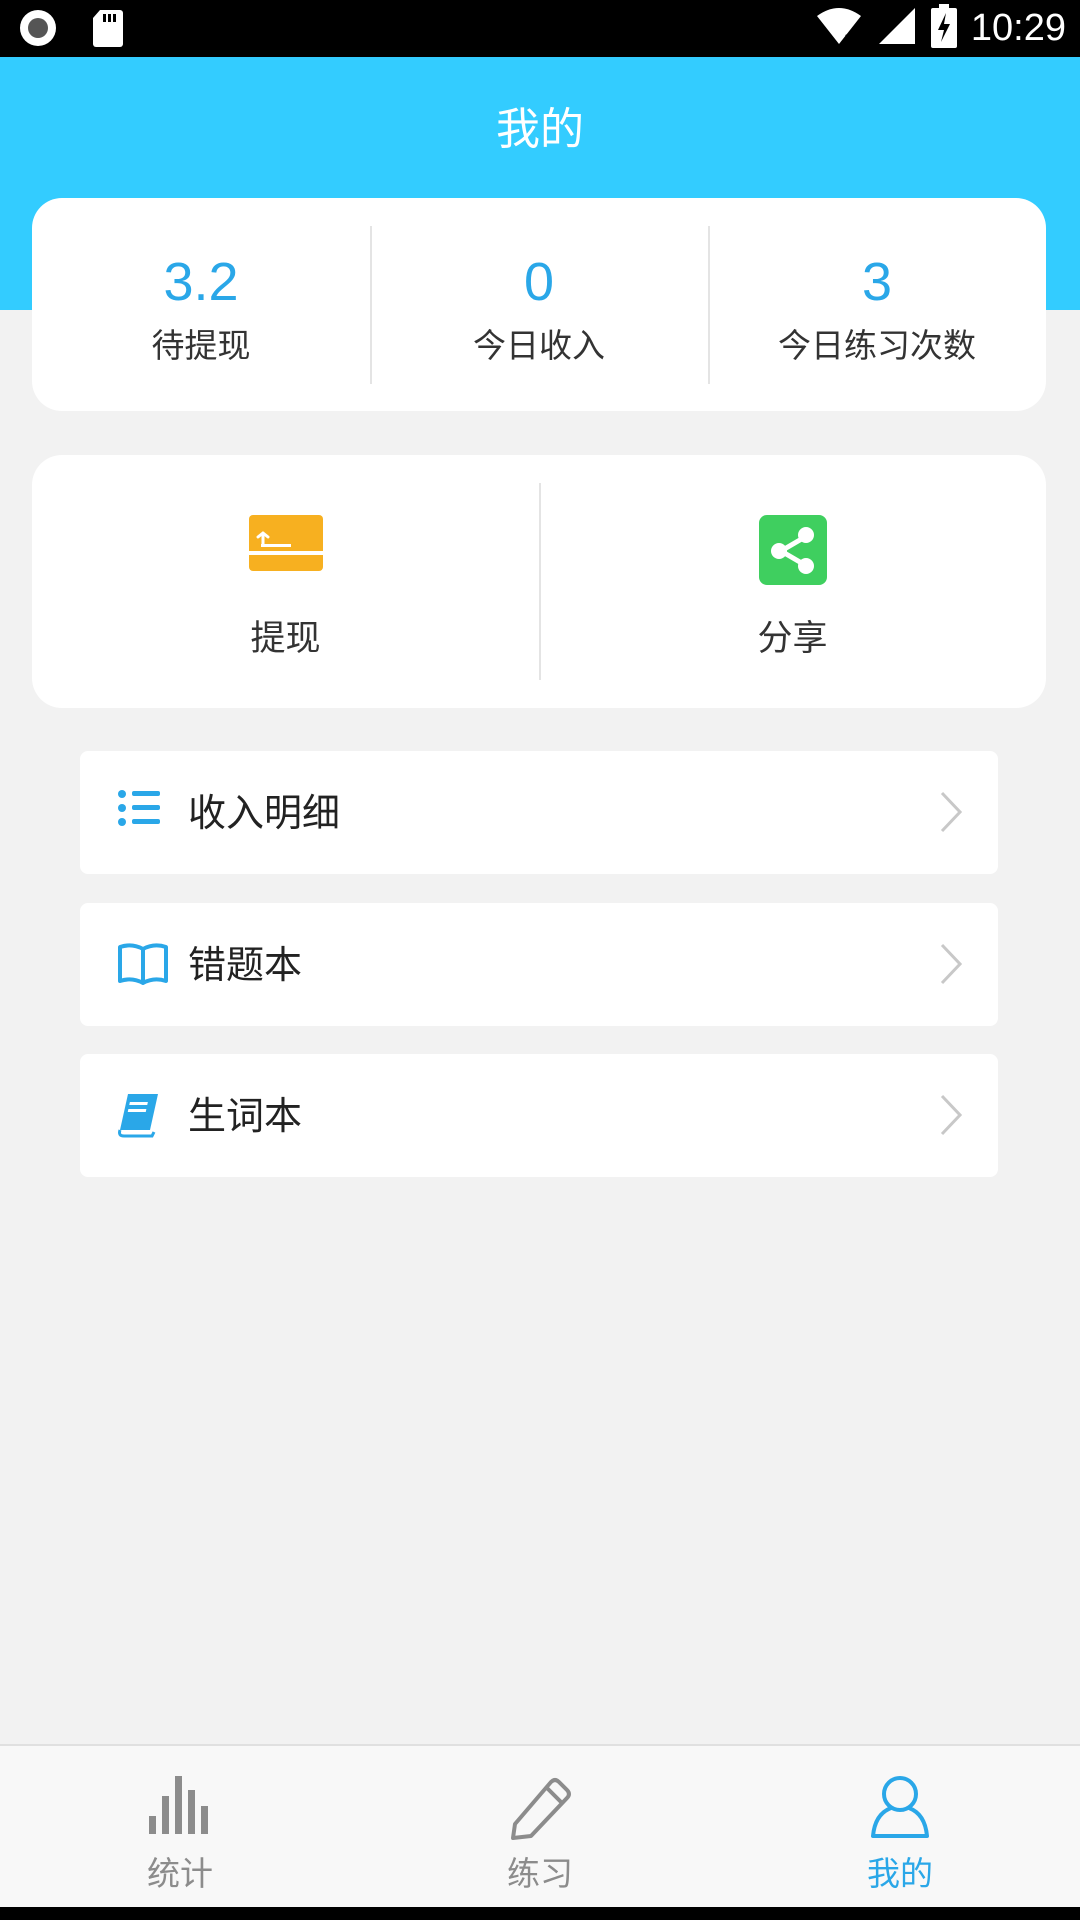 The height and width of the screenshot is (1920, 1080). Describe the element at coordinates (539, 1115) in the screenshot. I see `menu-vocabulary-book: 生词本` at that location.